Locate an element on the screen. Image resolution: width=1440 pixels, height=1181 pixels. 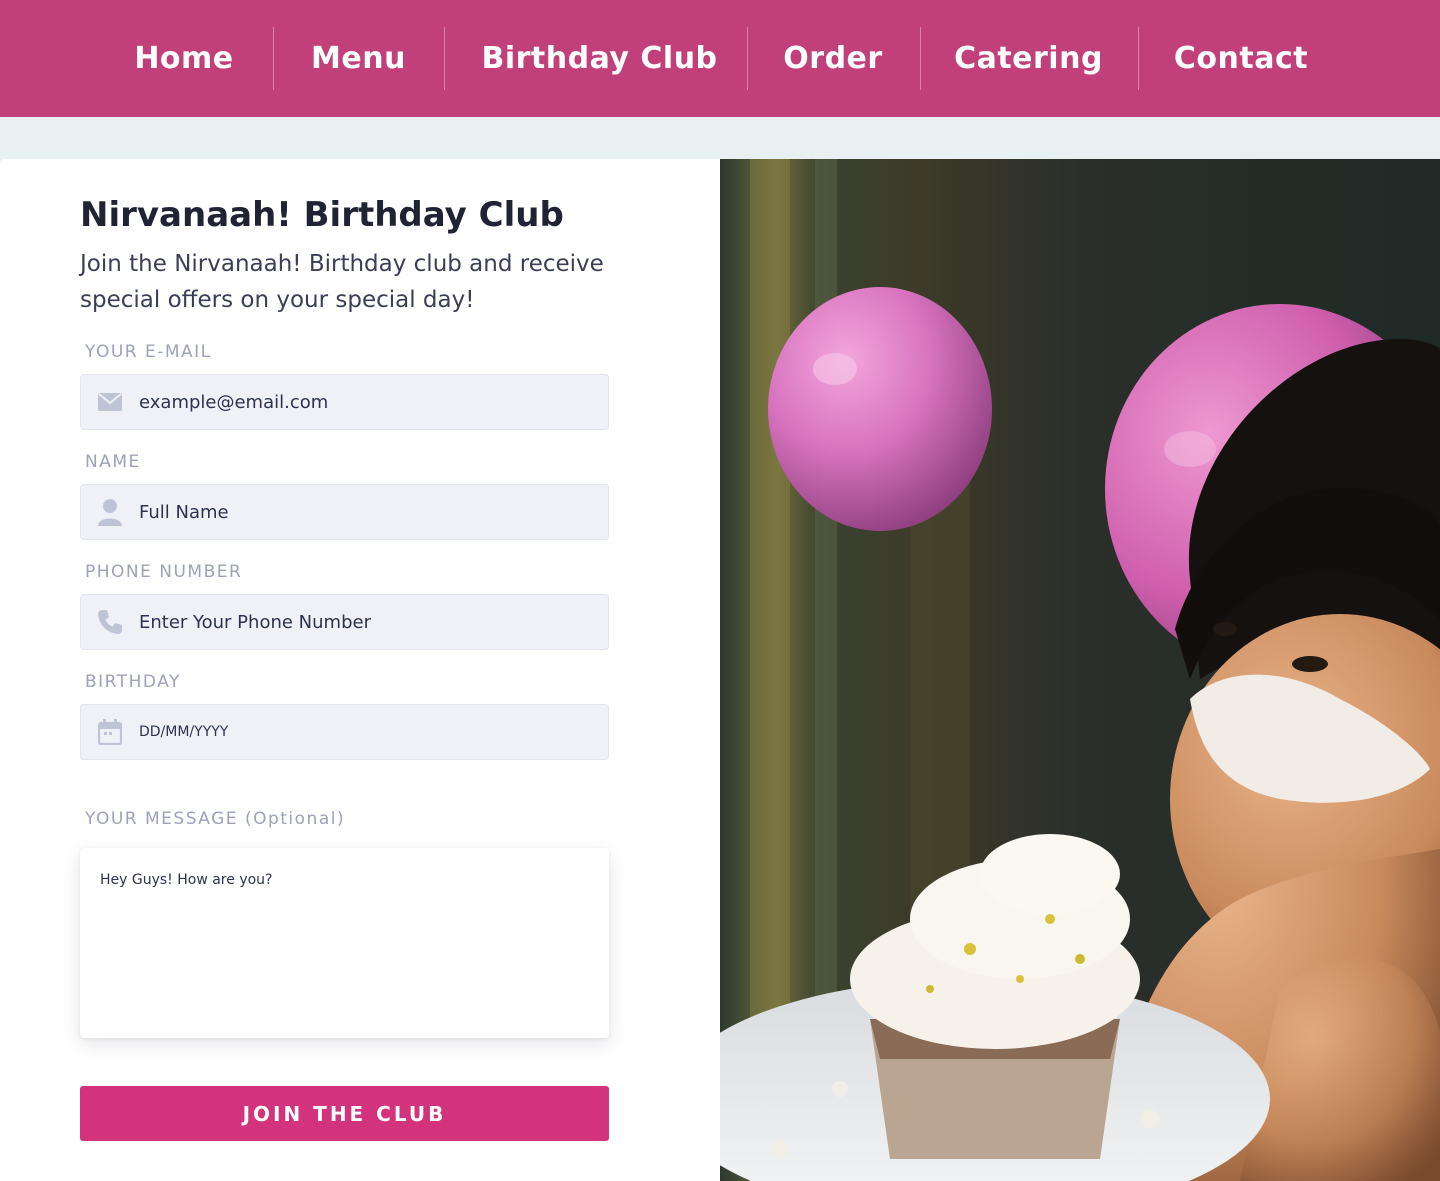
message-textarea: Hey Guys! How are you? is located at coordinates (344, 943).